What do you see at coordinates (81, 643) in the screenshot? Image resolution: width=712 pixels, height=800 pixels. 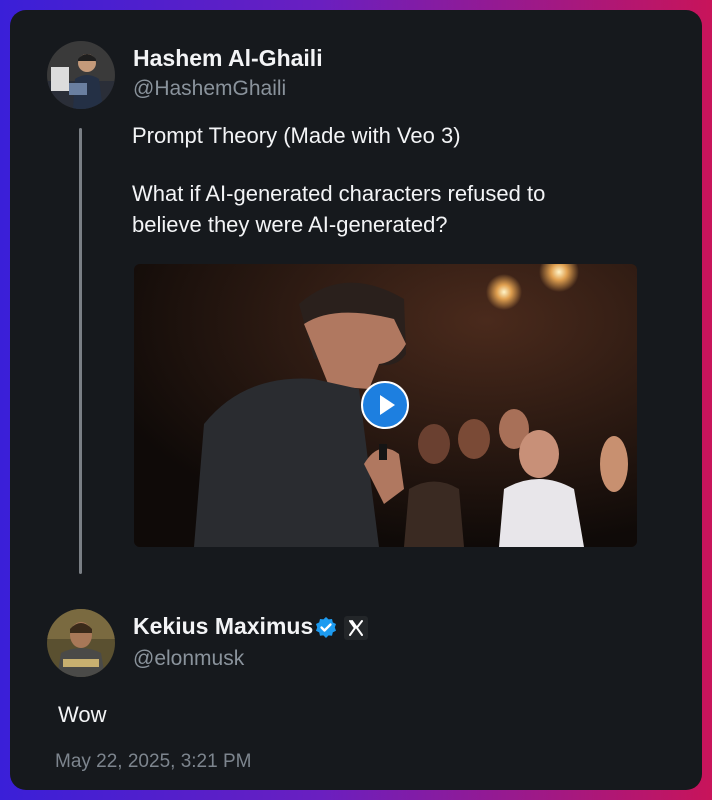 I see `kekius-avatar` at bounding box center [81, 643].